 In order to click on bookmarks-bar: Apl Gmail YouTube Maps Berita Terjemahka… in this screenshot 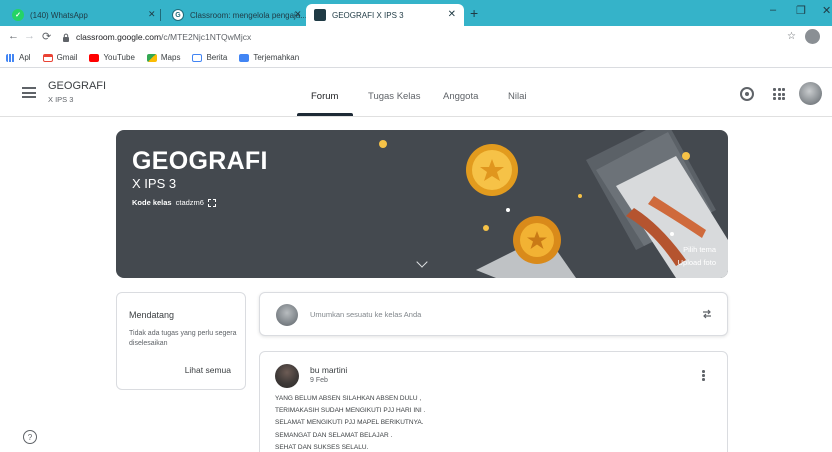, I will do `click(416, 58)`.